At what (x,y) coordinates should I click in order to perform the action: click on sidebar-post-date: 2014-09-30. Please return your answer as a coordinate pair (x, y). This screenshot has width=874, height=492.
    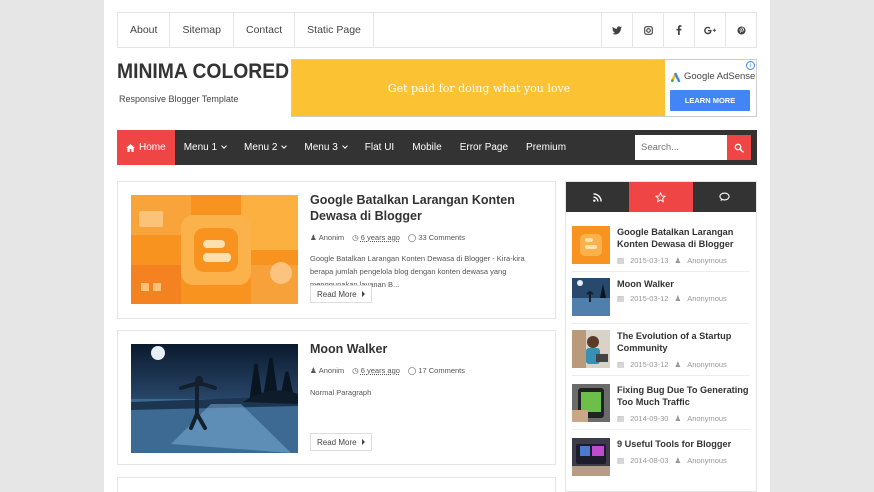
    Looking at the image, I should click on (649, 418).